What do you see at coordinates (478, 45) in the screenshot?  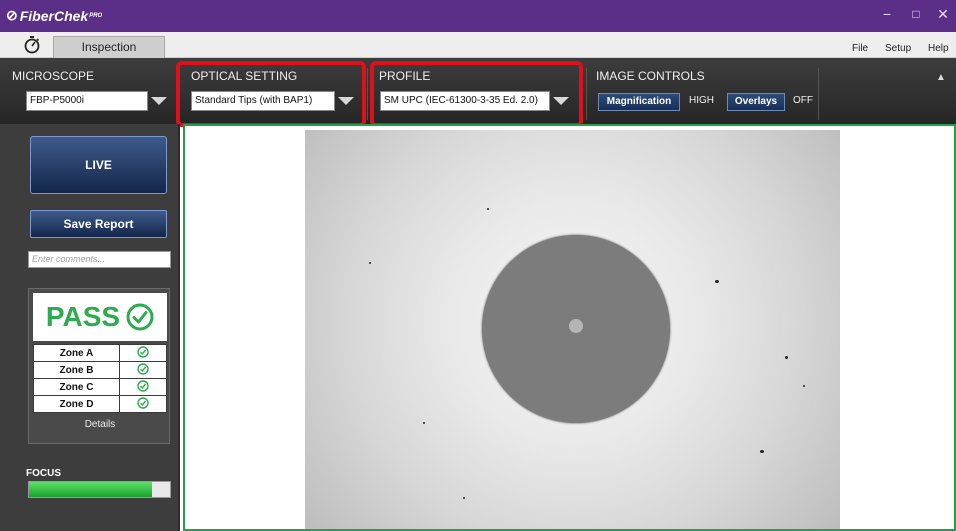 I see `menu-bar: Inspection File Setup Help` at bounding box center [478, 45].